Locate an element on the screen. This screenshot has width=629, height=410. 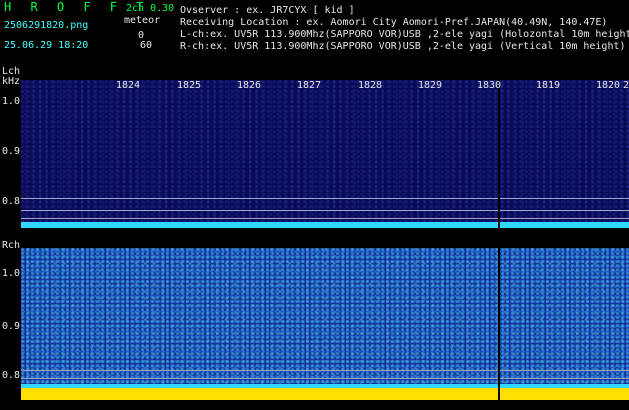
time-tick-label: 1826 is located at coordinates (249, 85).